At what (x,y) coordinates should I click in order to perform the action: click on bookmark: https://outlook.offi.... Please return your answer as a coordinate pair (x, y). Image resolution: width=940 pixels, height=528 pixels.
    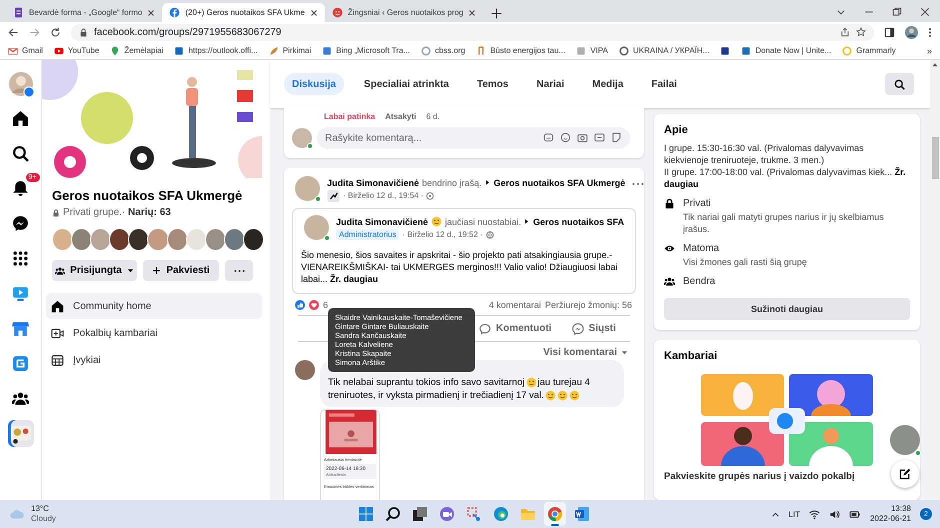
    Looking at the image, I should click on (216, 51).